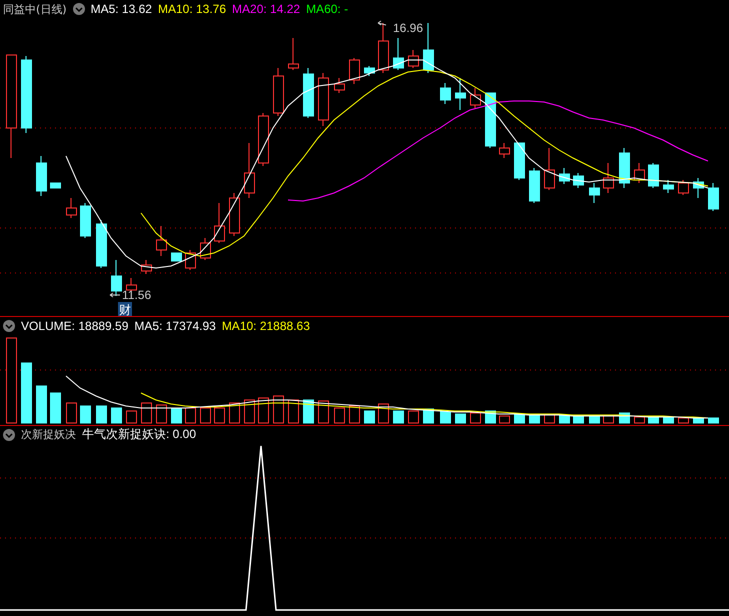 Image resolution: width=729 pixels, height=616 pixels. Describe the element at coordinates (327, 9) in the screenshot. I see `ma-value-label: MA60: -` at that location.